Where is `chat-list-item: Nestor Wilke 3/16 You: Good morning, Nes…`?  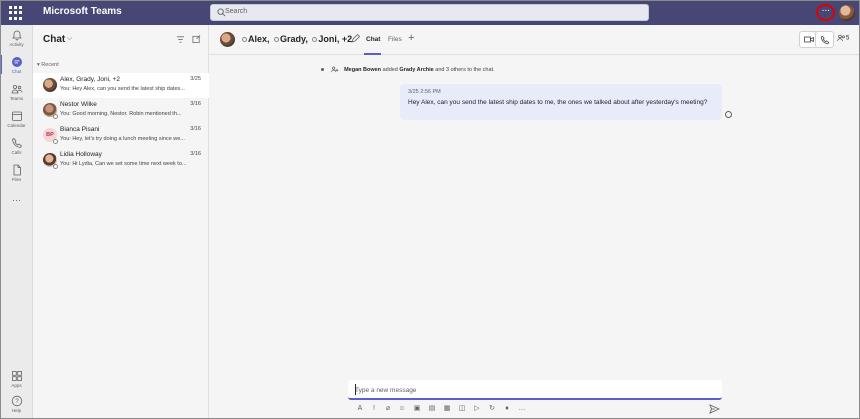
chat-list-item: Nestor Wilke 3/16 You: Good morning, Nes… is located at coordinates (121, 110).